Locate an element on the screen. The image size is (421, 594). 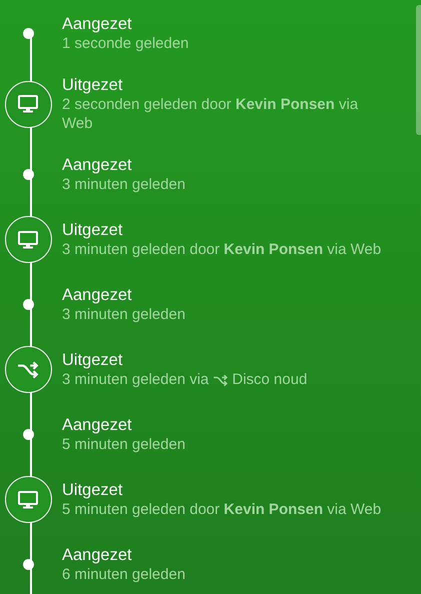
scene-link: Disco noud is located at coordinates (270, 379).